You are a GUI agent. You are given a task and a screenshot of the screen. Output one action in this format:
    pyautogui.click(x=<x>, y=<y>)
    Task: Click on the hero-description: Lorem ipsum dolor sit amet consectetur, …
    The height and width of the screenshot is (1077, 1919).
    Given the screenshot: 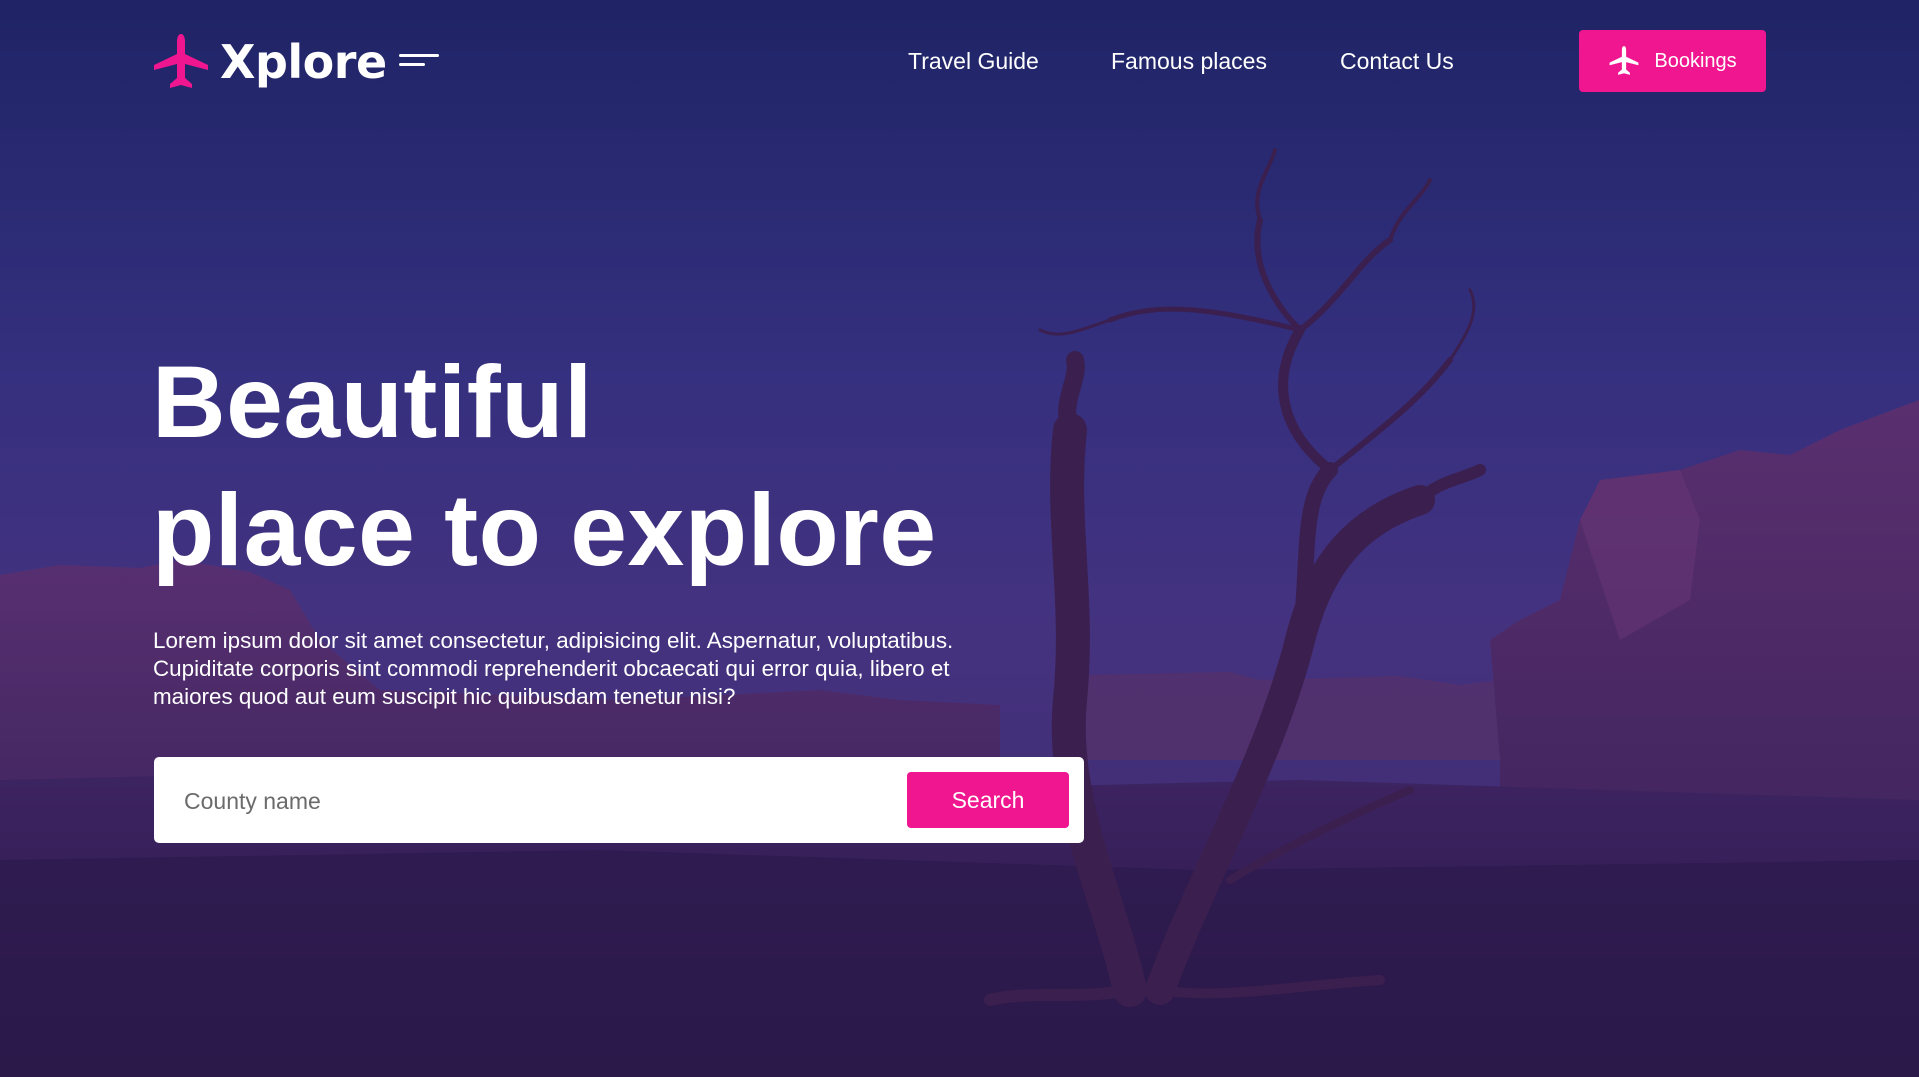 What is the action you would take?
    pyautogui.click(x=553, y=668)
    